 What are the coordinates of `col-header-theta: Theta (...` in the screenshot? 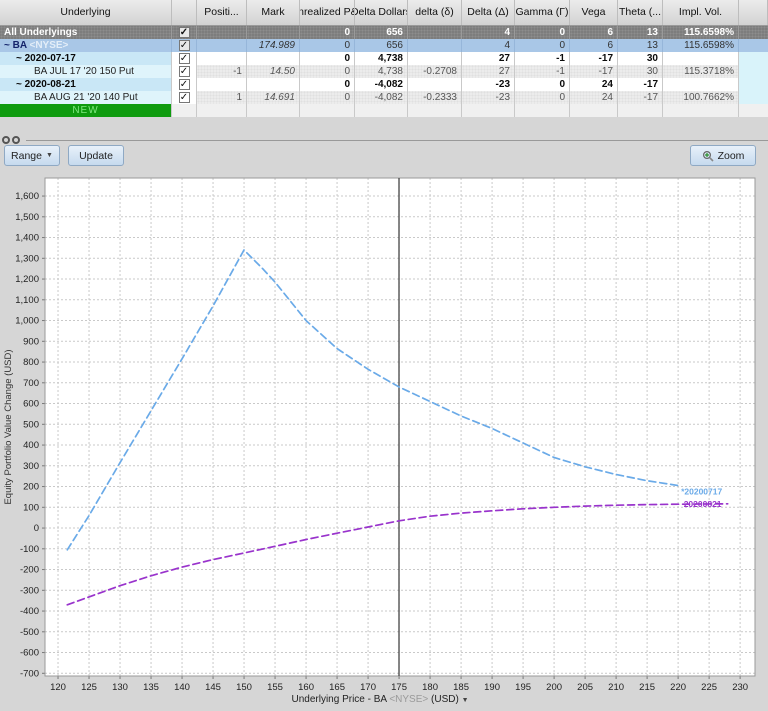 It's located at (640, 12).